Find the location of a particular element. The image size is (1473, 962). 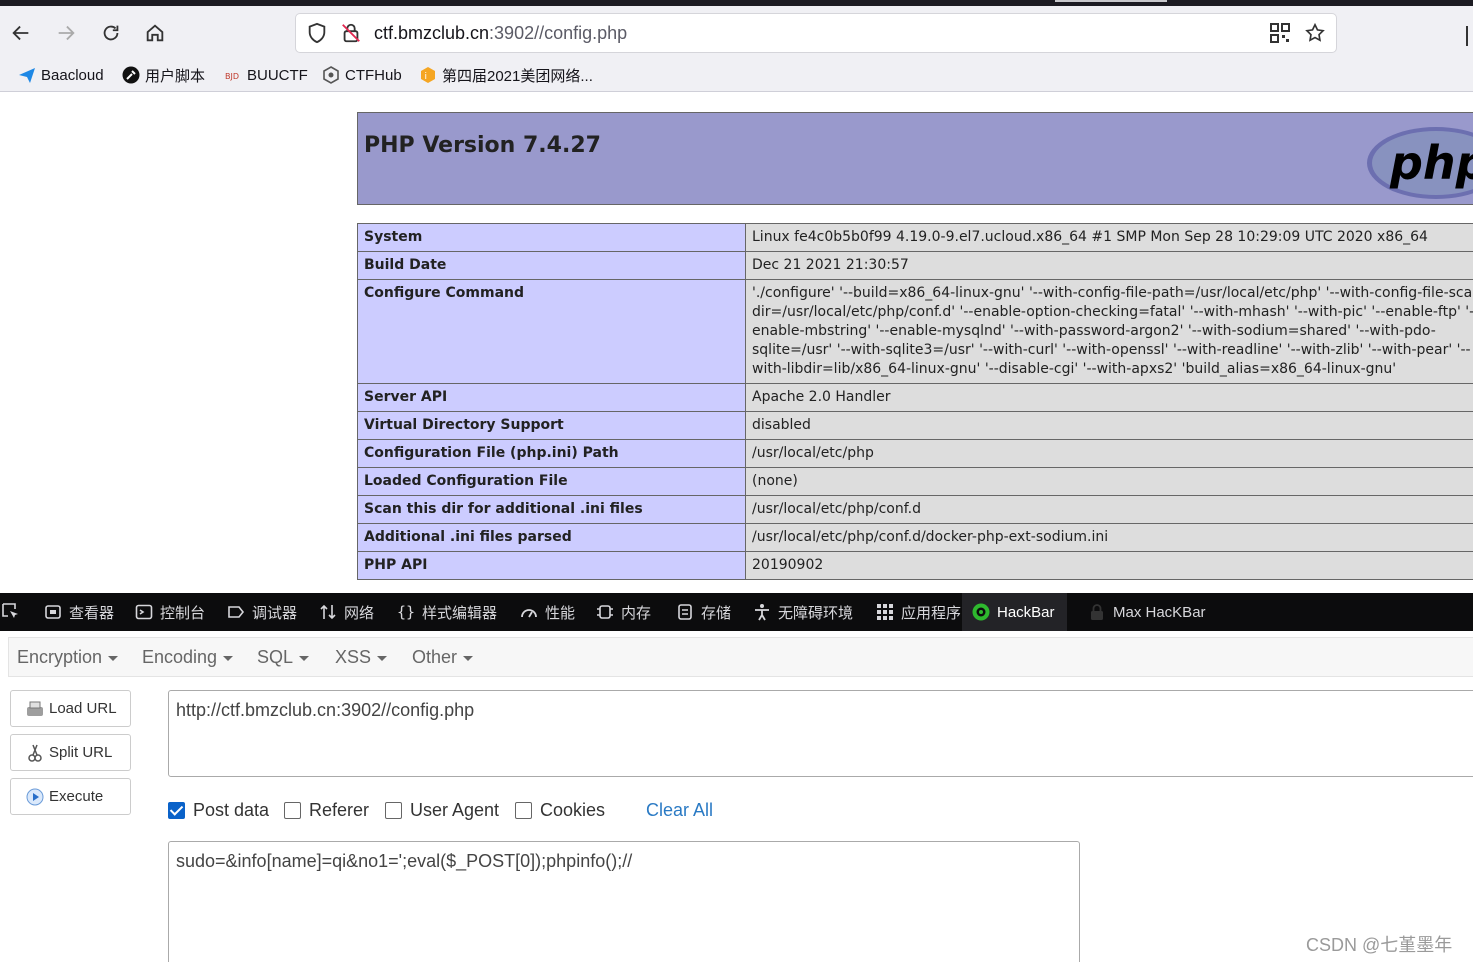

play-icon is located at coordinates (35, 796).